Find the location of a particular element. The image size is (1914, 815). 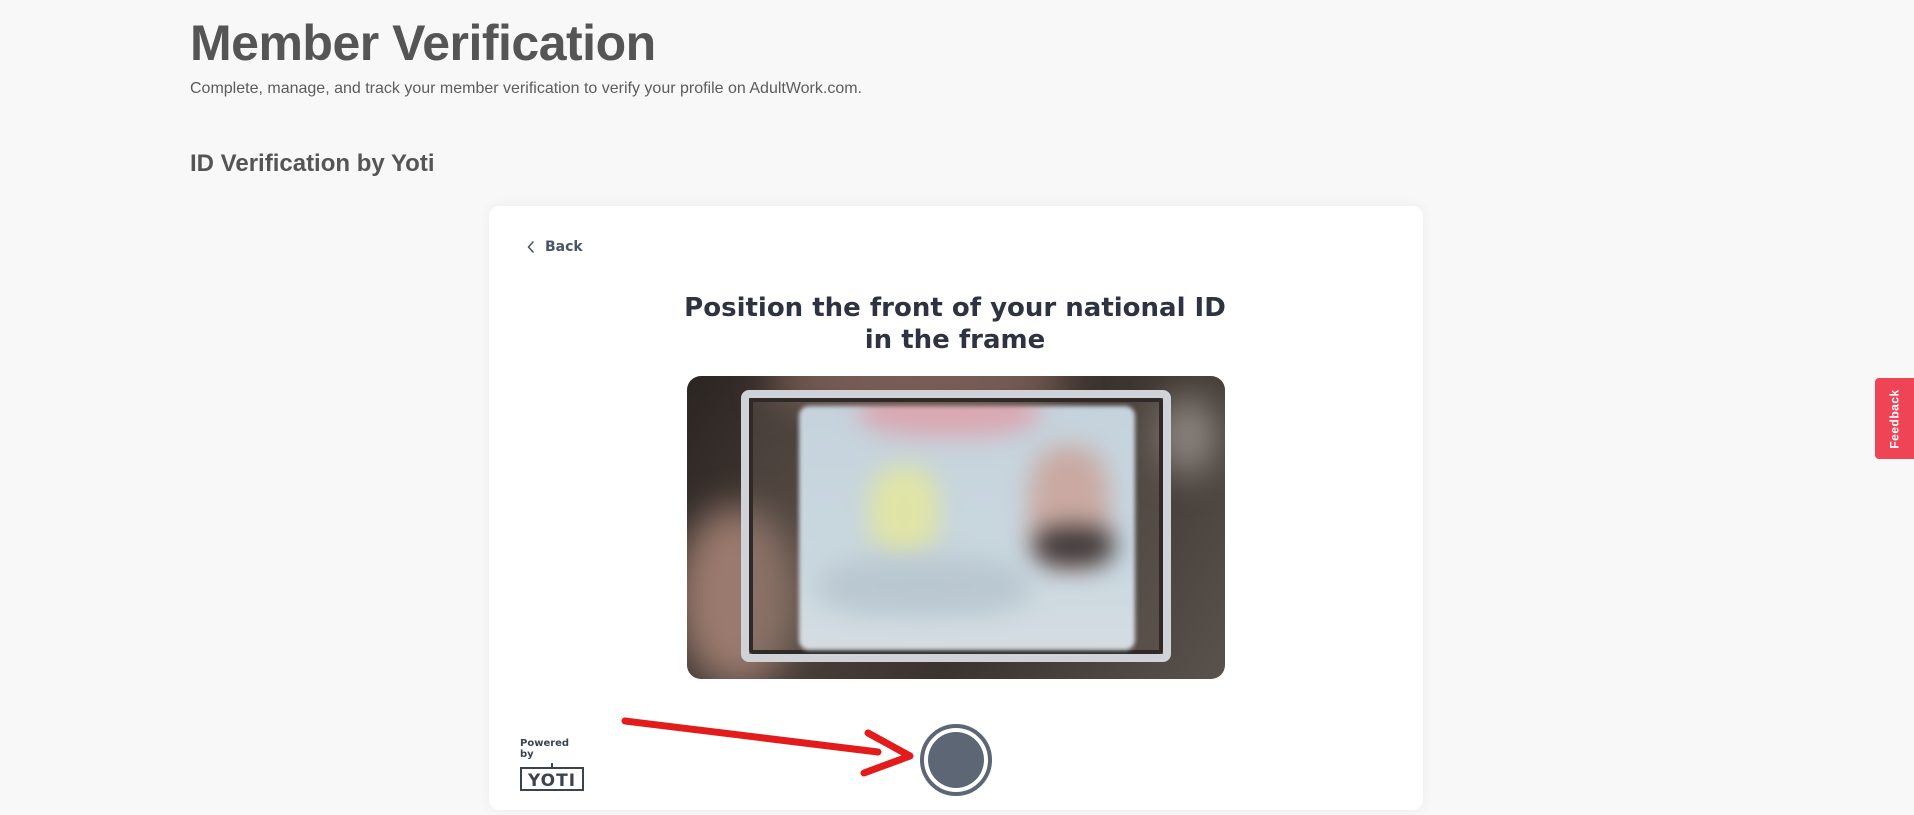

back-button: Back is located at coordinates (555, 247).